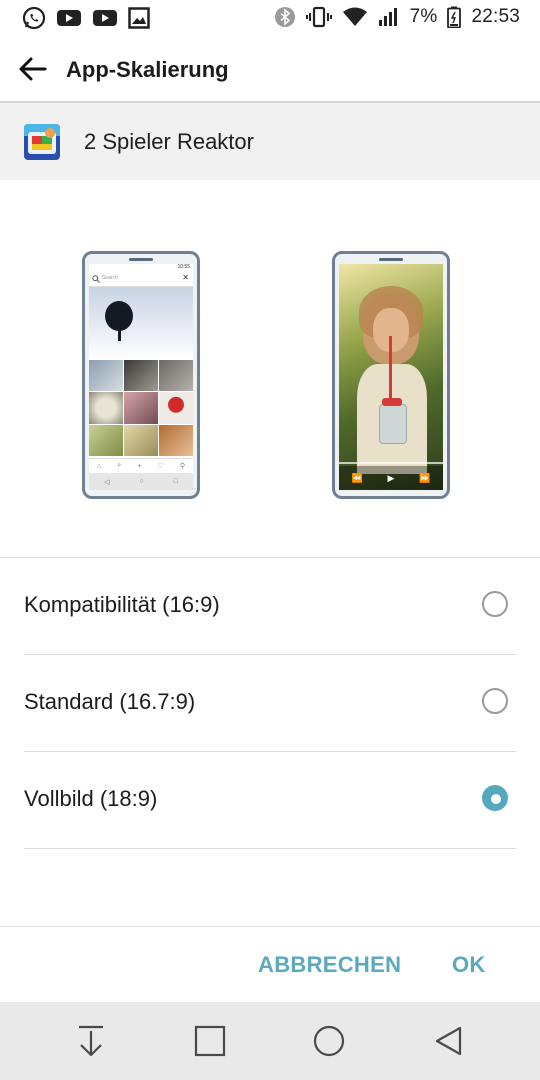  I want to click on app-name: 2 Spieler Reaktor, so click(169, 141).